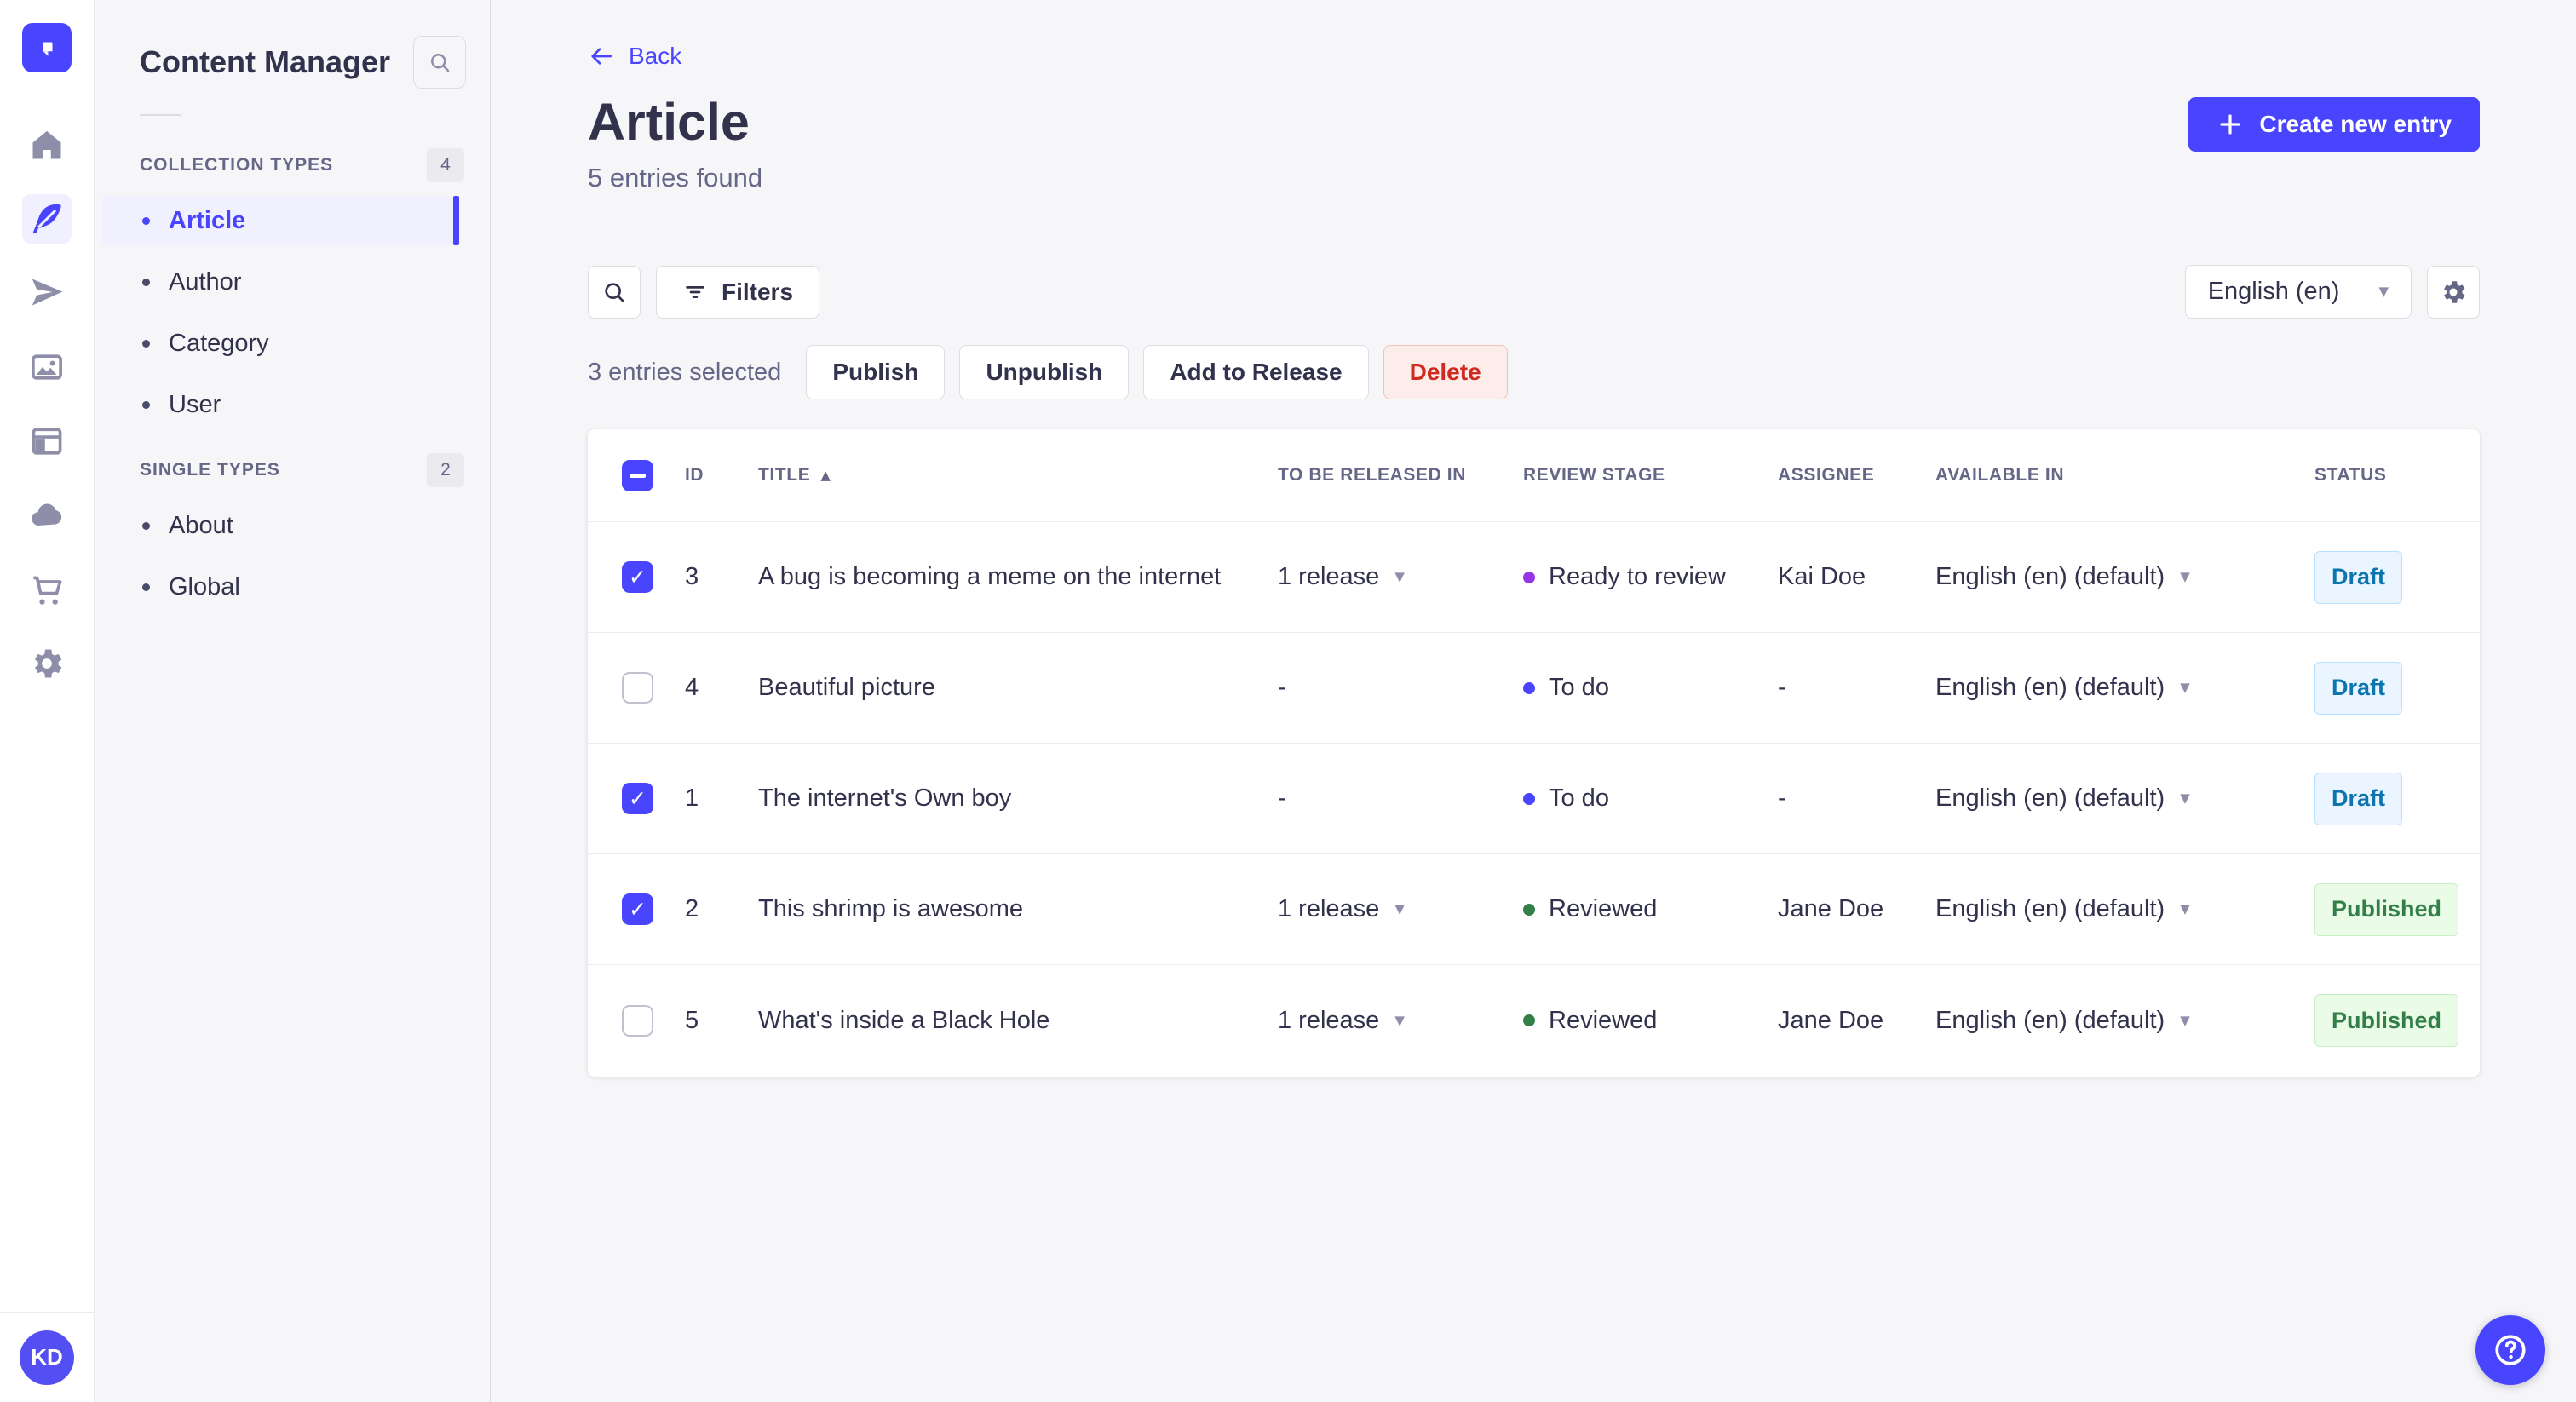  What do you see at coordinates (205, 586) in the screenshot?
I see `sidebar-item-label: Global` at bounding box center [205, 586].